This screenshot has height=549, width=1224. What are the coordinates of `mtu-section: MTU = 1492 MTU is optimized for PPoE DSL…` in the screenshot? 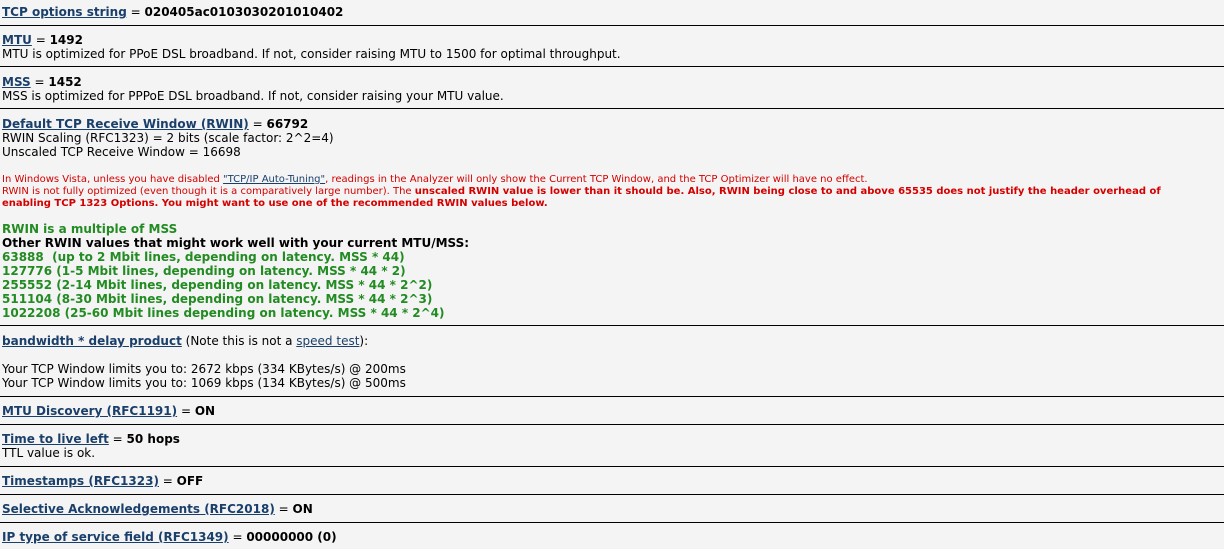 It's located at (612, 46).